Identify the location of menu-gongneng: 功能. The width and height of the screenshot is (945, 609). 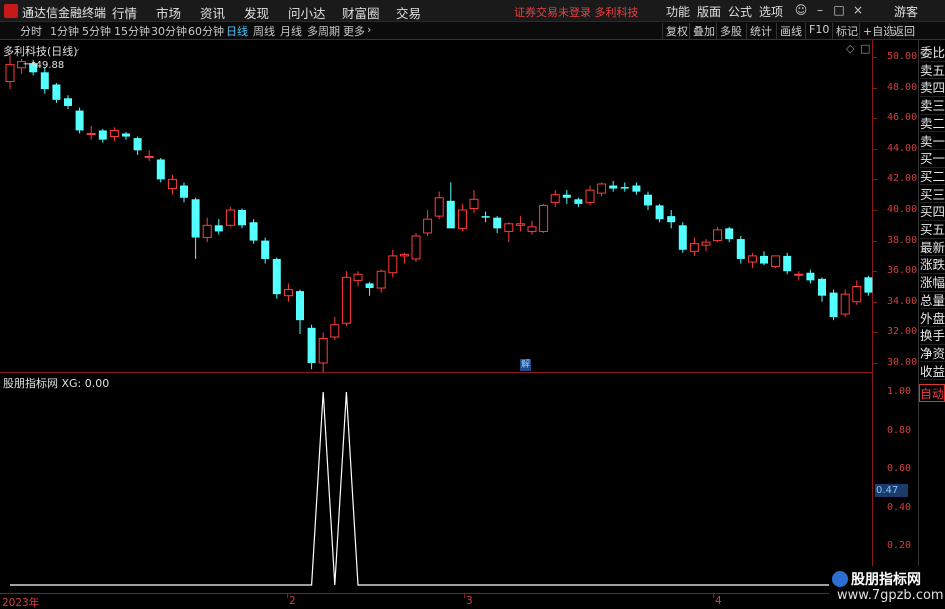
(678, 11).